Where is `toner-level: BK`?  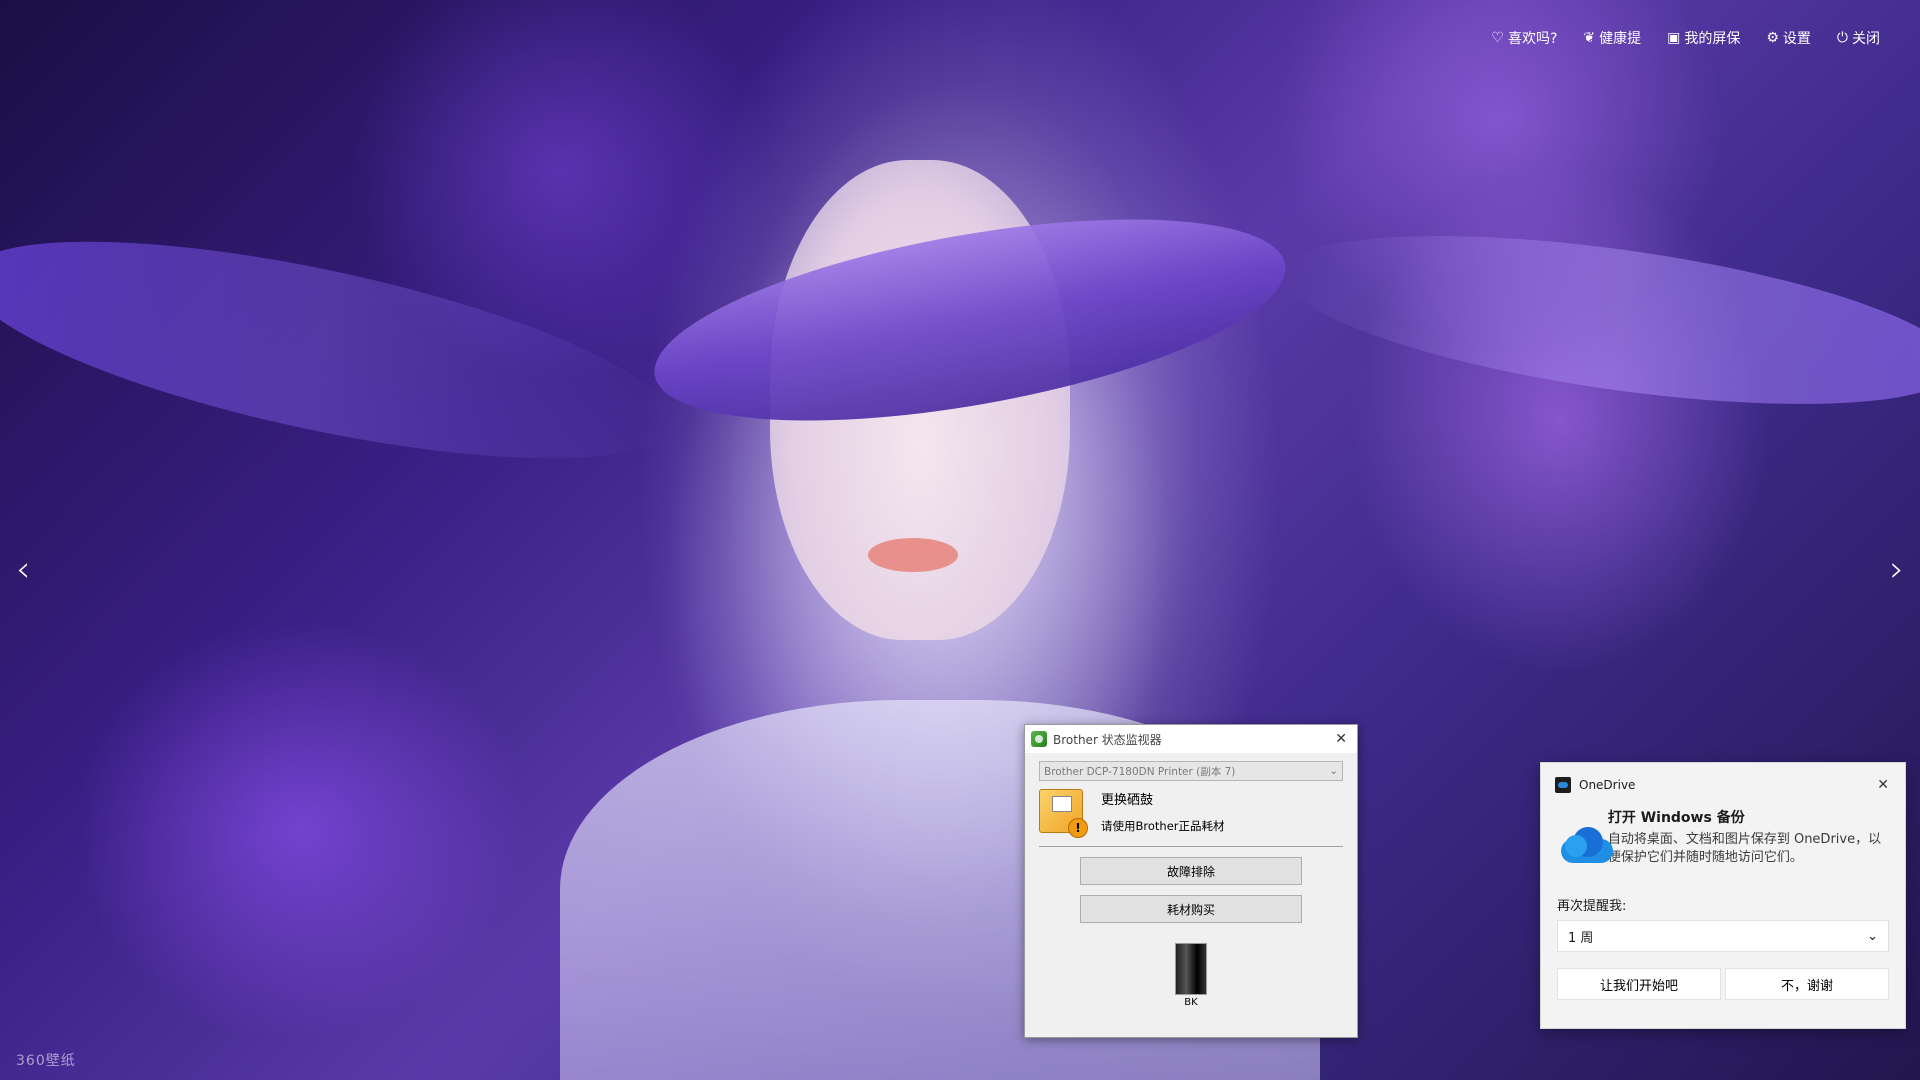
toner-level: BK is located at coordinates (1191, 975).